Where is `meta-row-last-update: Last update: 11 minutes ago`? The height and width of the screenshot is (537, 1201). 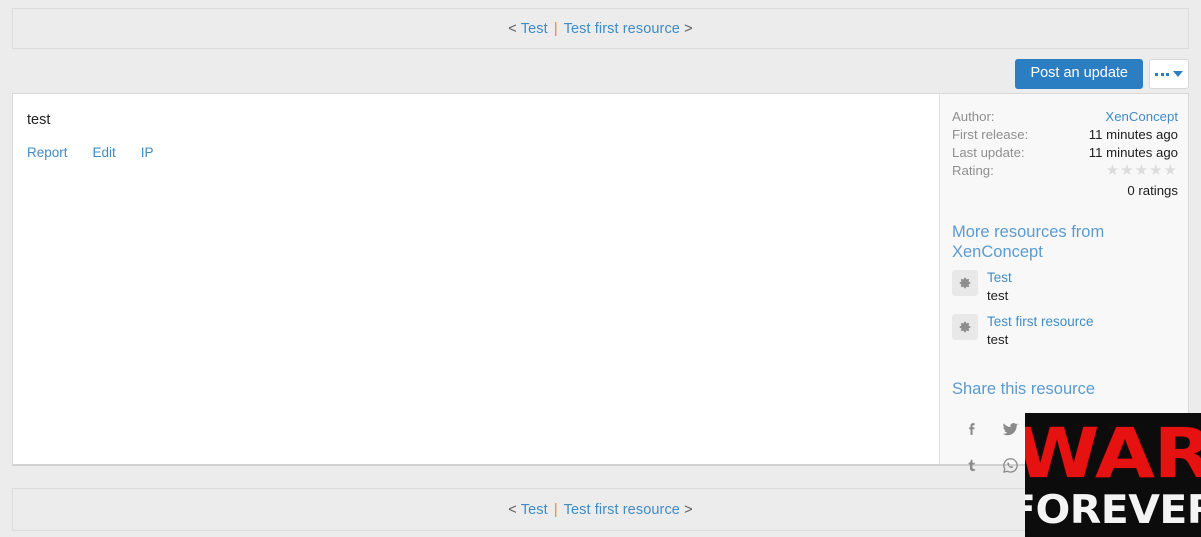 meta-row-last-update: Last update: 11 minutes ago is located at coordinates (1065, 153).